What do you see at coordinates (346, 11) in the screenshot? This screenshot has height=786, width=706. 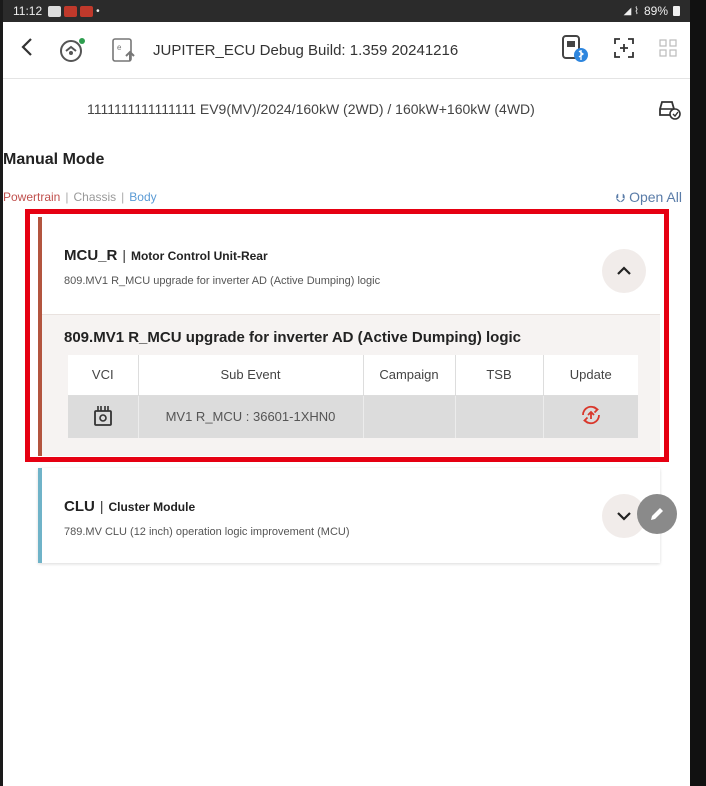 I see `status-bar: 11:12 • ◢ ⌇ 89%` at bounding box center [346, 11].